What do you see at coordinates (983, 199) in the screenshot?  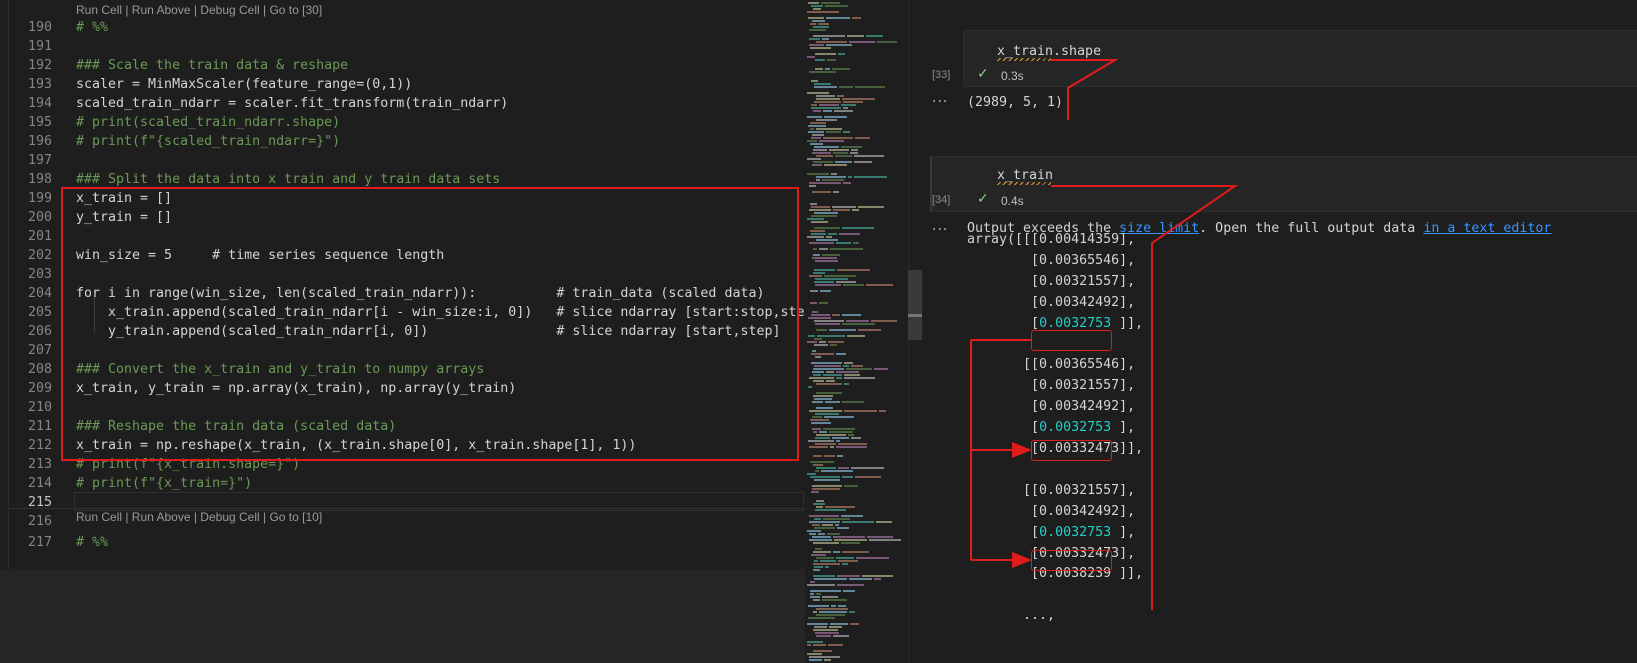 I see `check-icon: ✓` at bounding box center [983, 199].